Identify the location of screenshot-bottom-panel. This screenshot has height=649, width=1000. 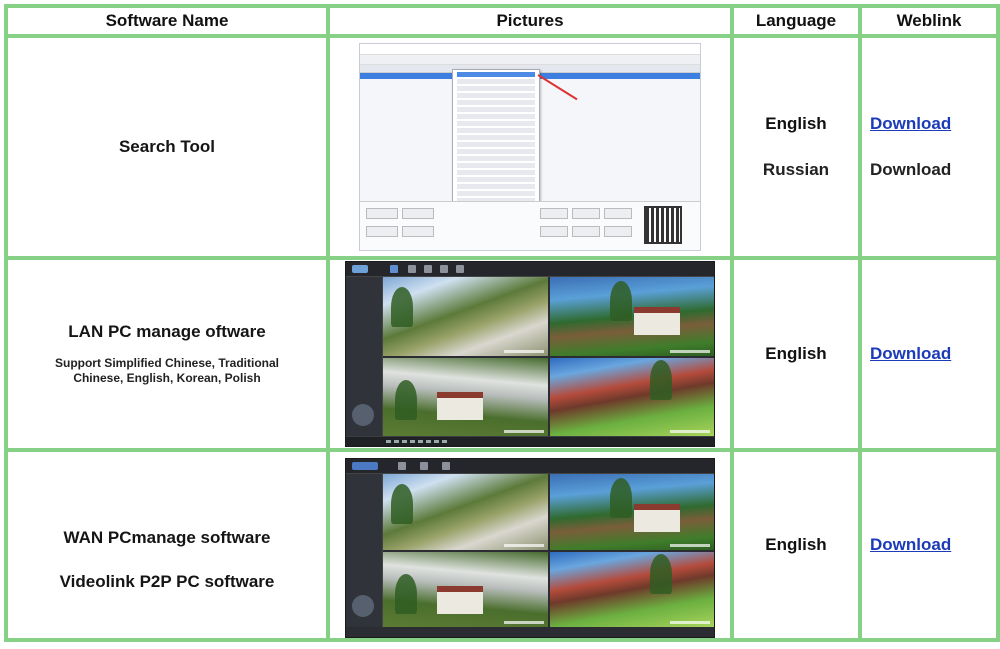
(530, 225).